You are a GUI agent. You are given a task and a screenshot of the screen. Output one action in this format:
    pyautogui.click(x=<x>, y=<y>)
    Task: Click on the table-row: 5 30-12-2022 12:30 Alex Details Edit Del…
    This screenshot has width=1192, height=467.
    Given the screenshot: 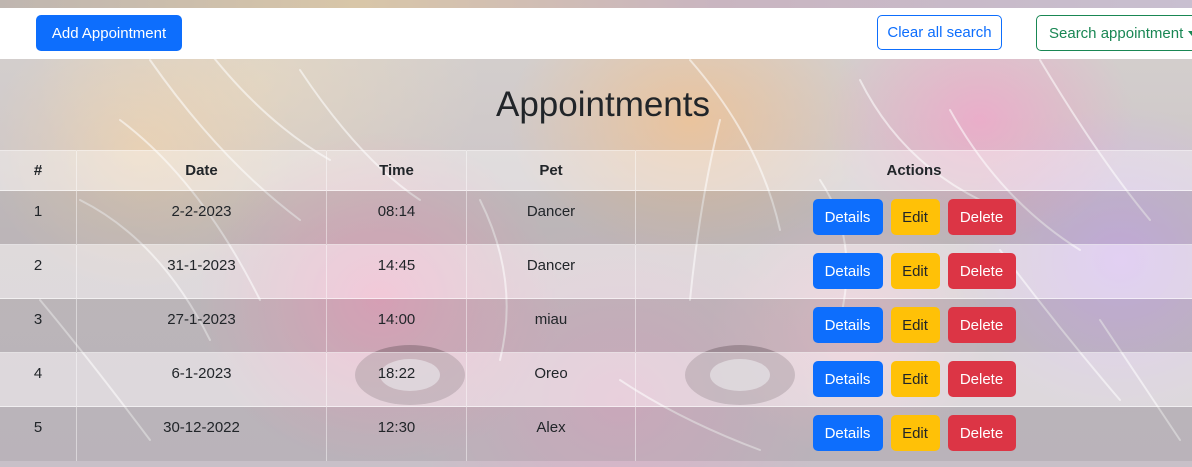 What is the action you would take?
    pyautogui.click(x=596, y=433)
    